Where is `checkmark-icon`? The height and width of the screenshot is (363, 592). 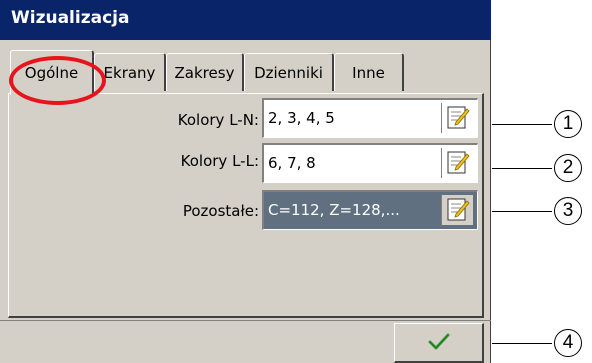 checkmark-icon is located at coordinates (439, 343).